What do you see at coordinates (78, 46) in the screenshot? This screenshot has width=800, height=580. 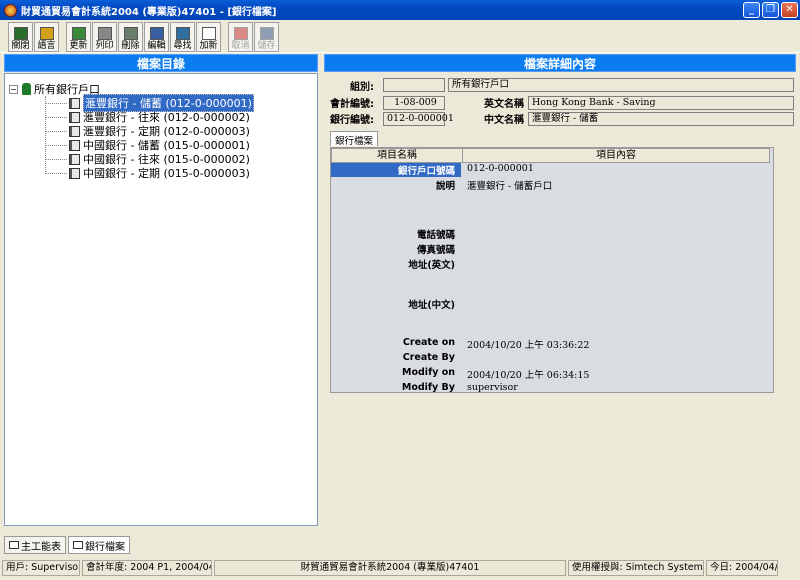 I see `toolbar-button-label: 更新` at bounding box center [78, 46].